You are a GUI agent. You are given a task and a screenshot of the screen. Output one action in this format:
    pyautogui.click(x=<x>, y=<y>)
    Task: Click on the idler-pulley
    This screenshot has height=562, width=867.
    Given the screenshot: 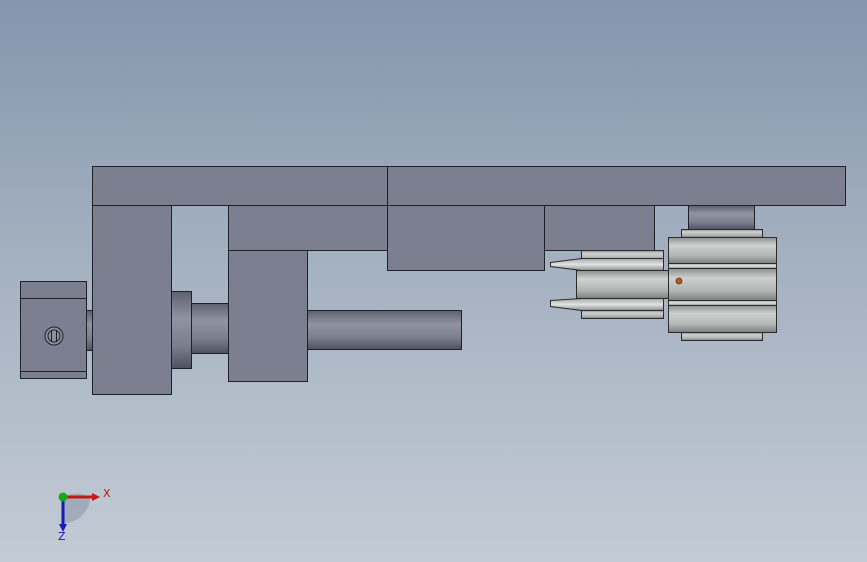 What is the action you would take?
    pyautogui.click(x=609, y=284)
    